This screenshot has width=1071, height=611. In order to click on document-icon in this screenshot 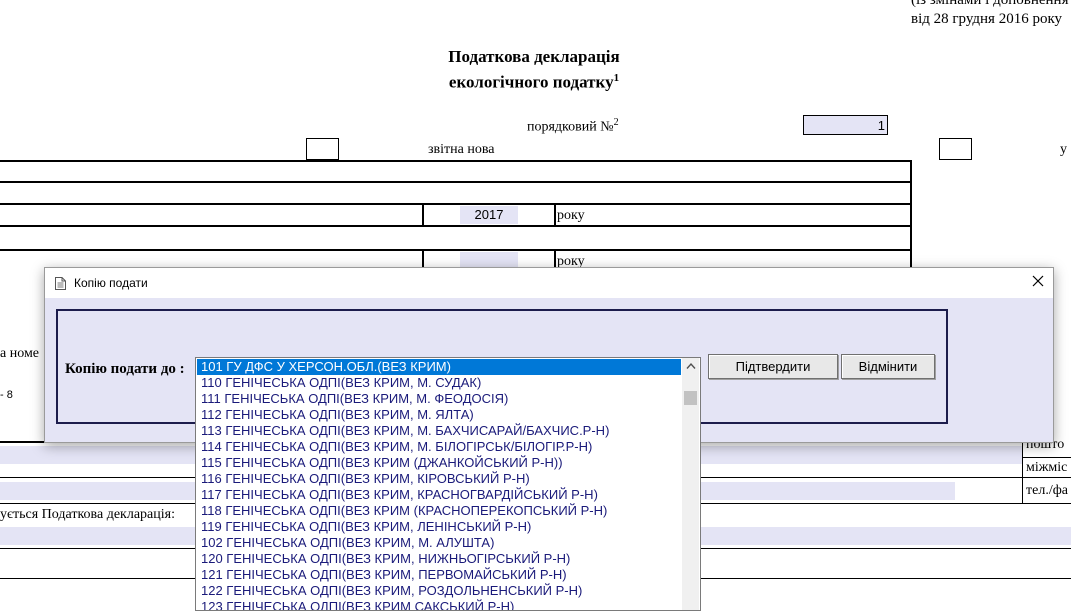, I will do `click(60, 283)`.